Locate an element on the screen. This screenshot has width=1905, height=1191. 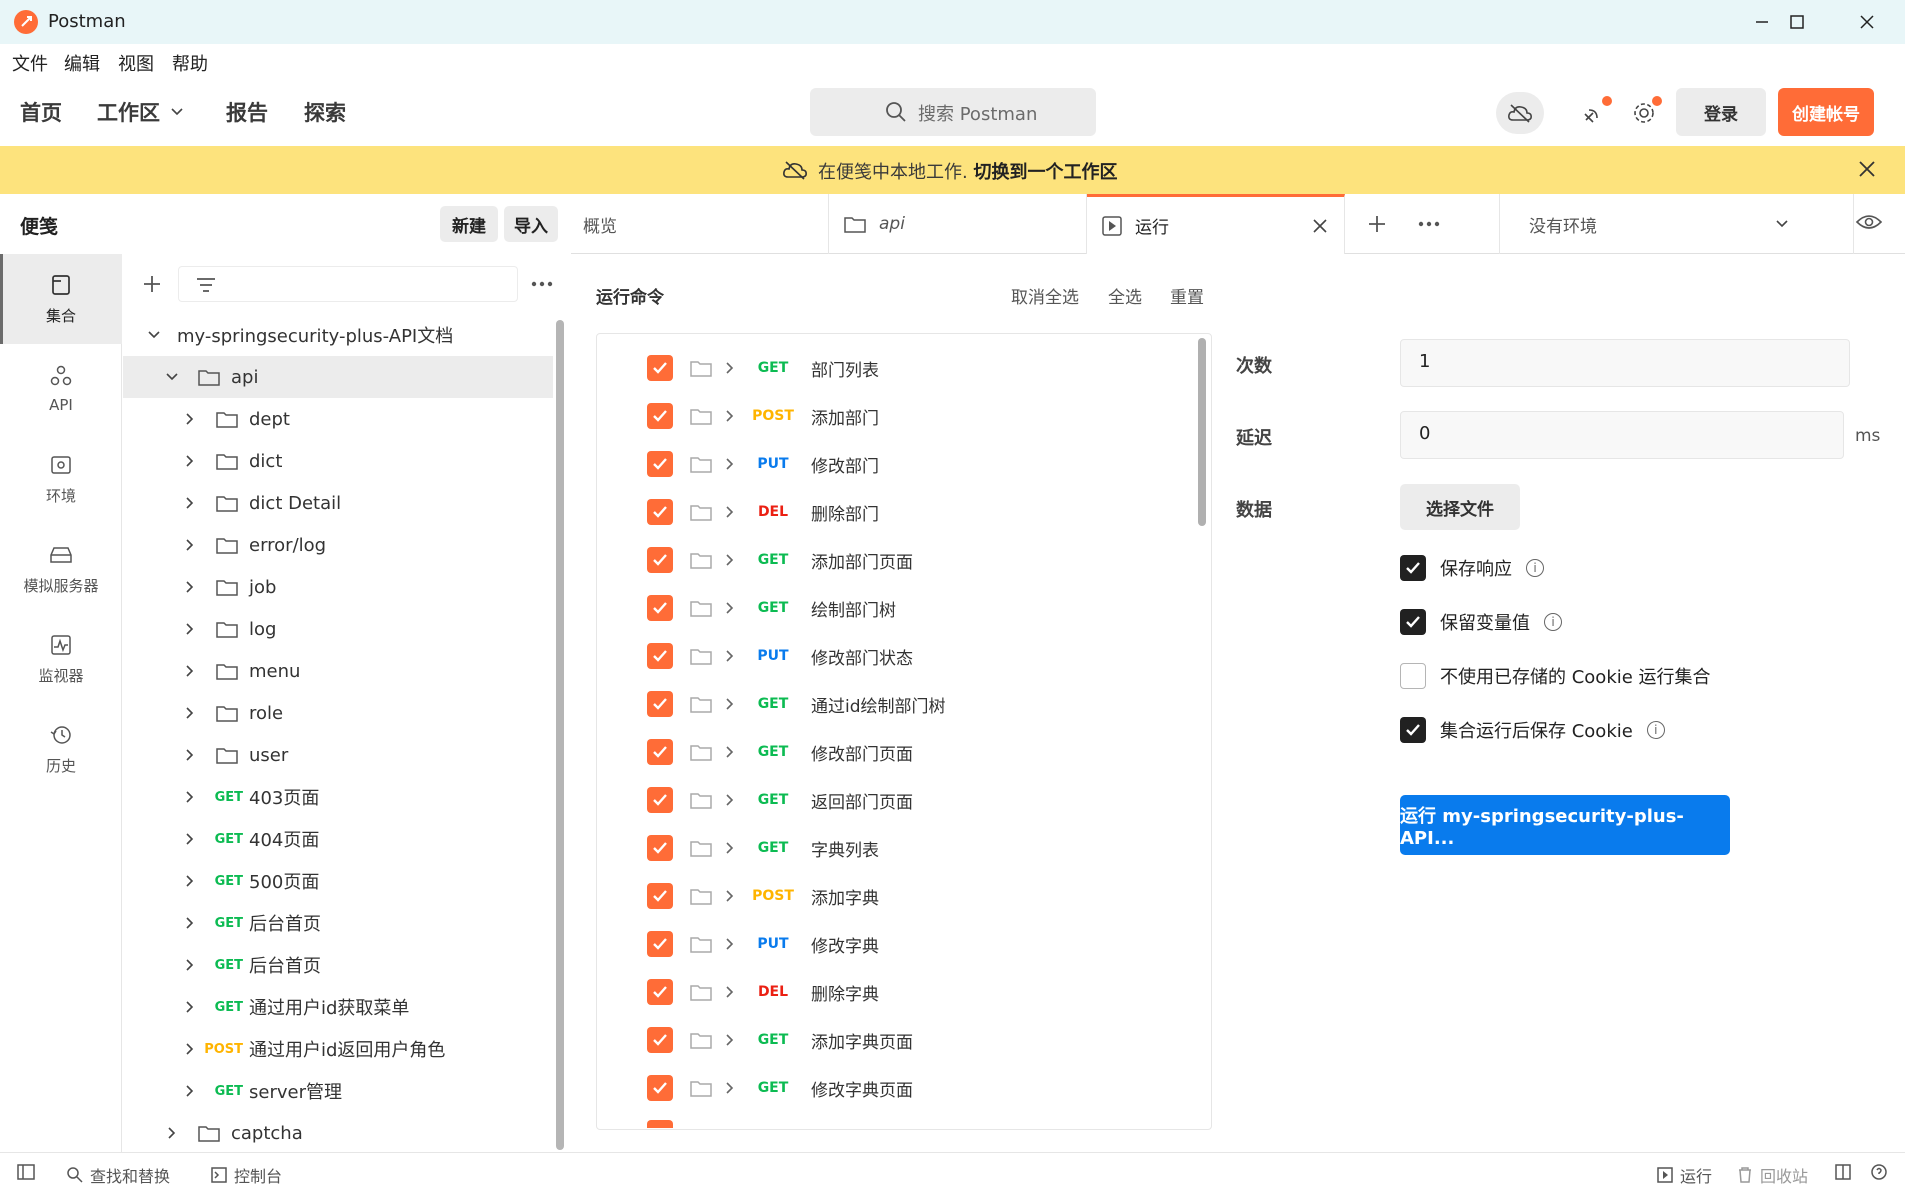
folder-row: error/log is located at coordinates (338, 545).